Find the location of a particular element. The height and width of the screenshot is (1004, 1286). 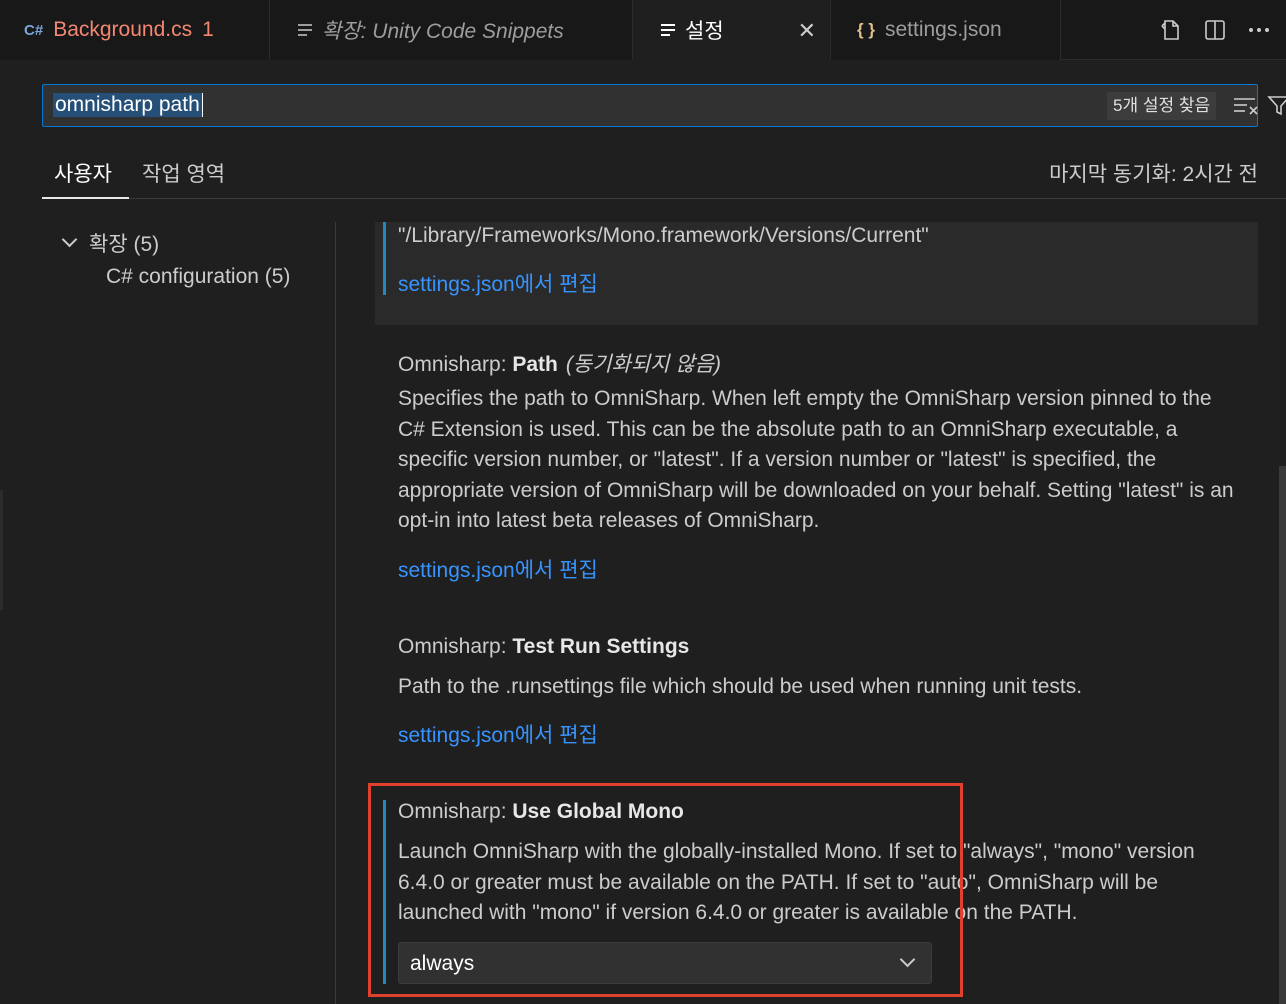

tab-settings-json: { } settings.json is located at coordinates (946, 30).